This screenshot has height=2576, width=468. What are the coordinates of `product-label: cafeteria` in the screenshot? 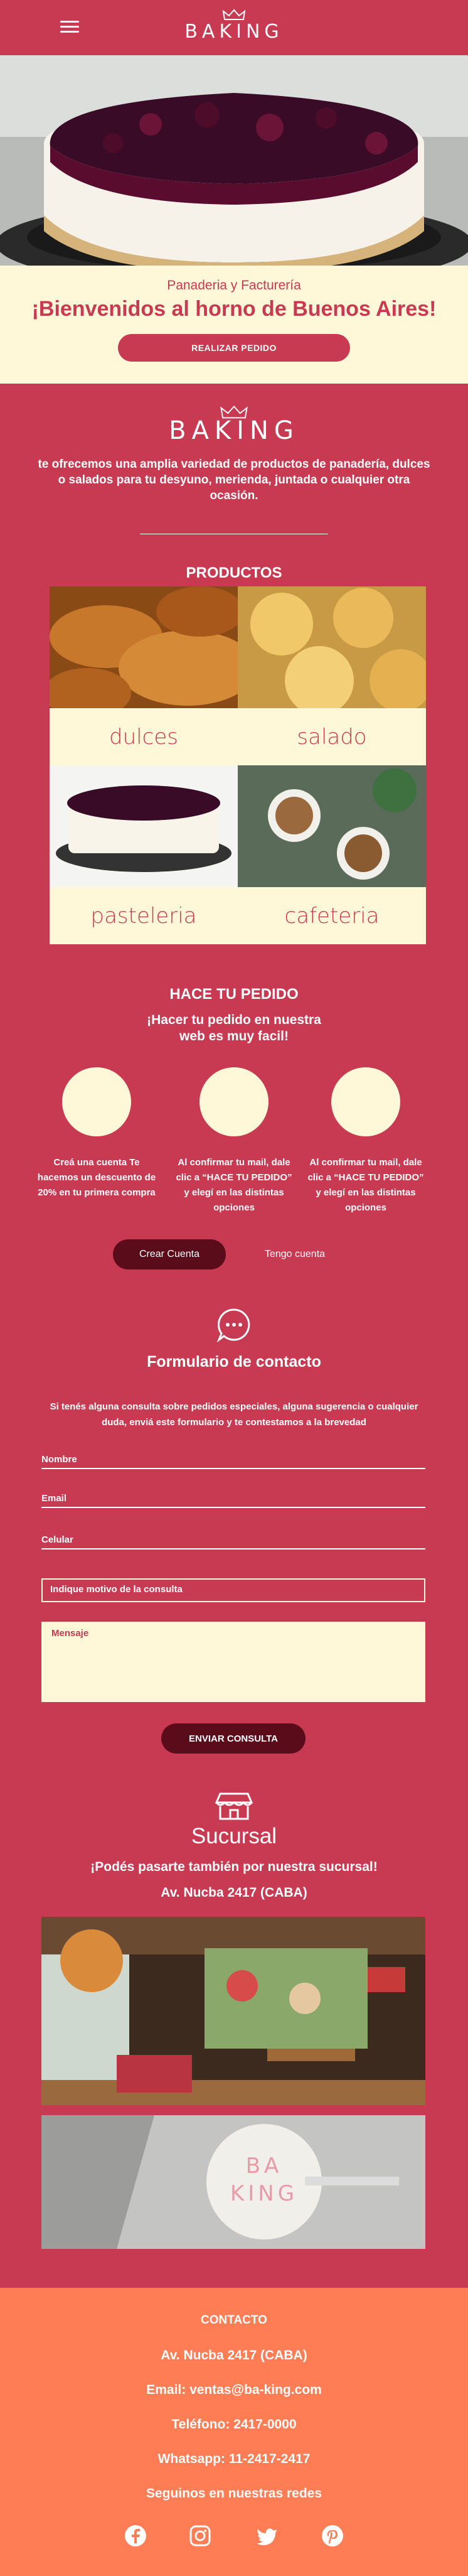 It's located at (332, 916).